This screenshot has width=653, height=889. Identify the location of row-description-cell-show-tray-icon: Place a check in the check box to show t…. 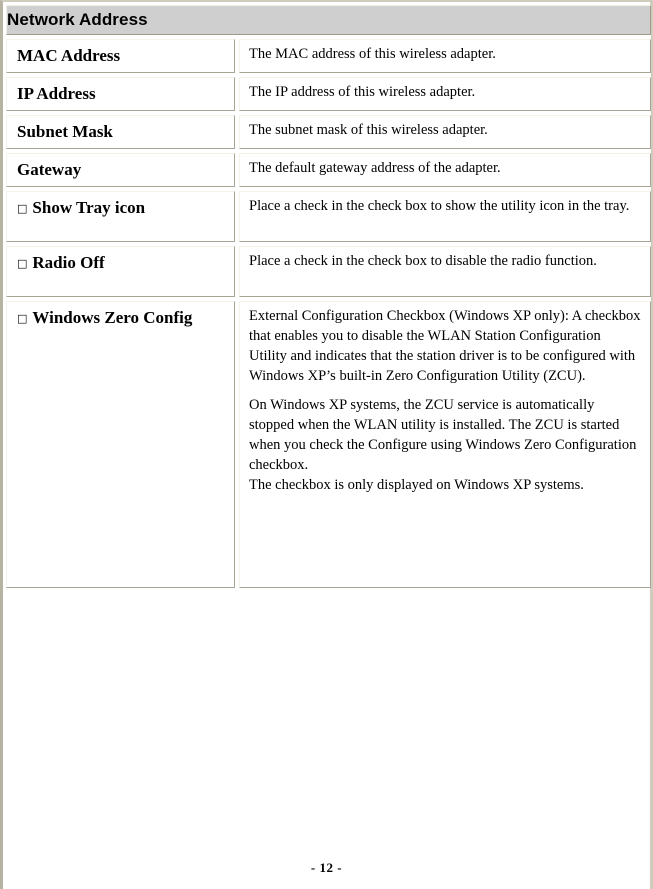
(445, 216).